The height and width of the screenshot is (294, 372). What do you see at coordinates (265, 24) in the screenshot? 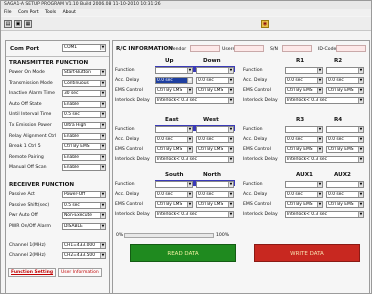
I see `alarm-icon: ◉` at bounding box center [265, 24].